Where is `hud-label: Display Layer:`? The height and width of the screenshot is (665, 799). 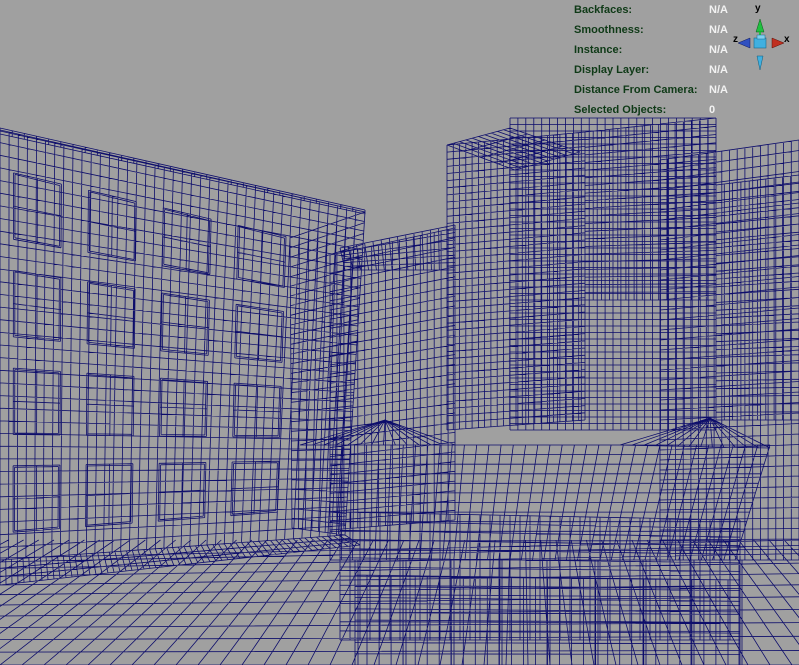 hud-label: Display Layer: is located at coordinates (612, 70).